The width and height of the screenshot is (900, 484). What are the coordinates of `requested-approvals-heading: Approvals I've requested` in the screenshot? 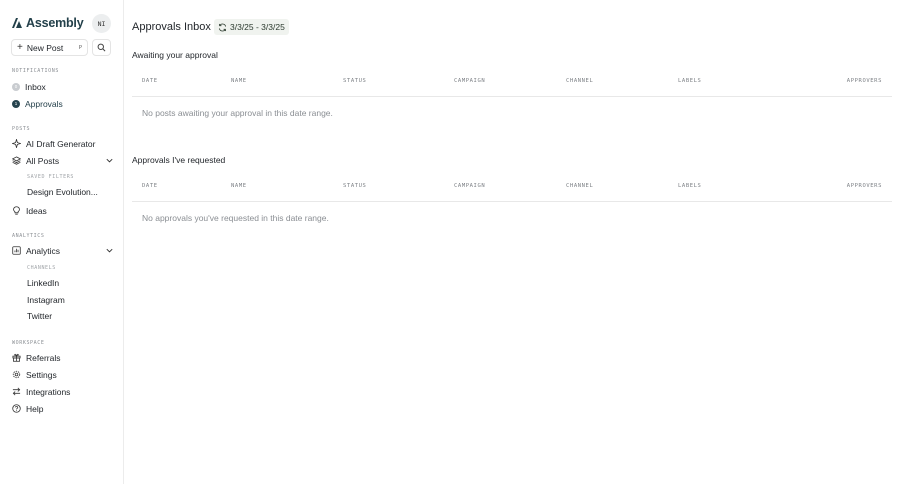 It's located at (179, 160).